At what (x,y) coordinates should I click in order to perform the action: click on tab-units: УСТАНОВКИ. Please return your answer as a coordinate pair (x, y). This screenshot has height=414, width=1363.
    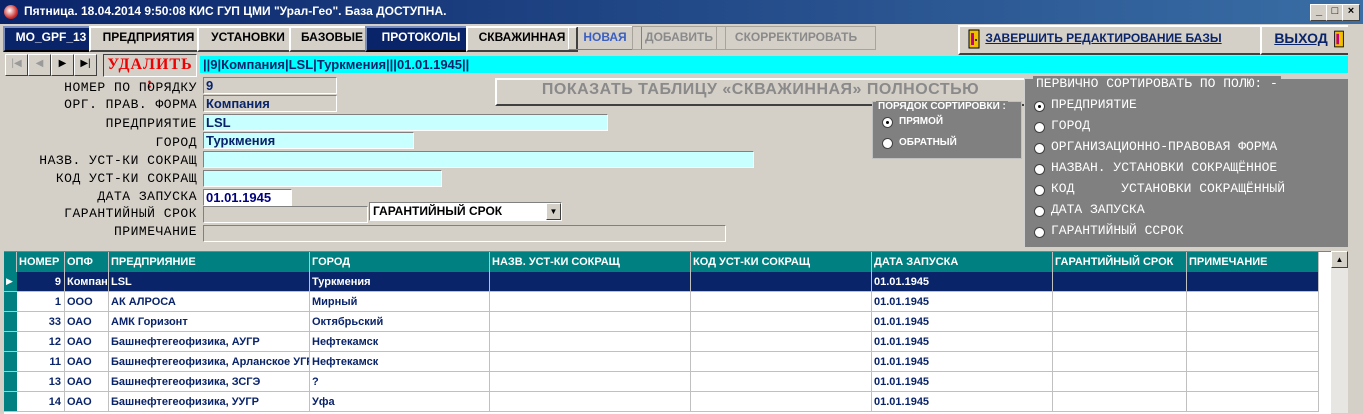
    Looking at the image, I should click on (248, 39).